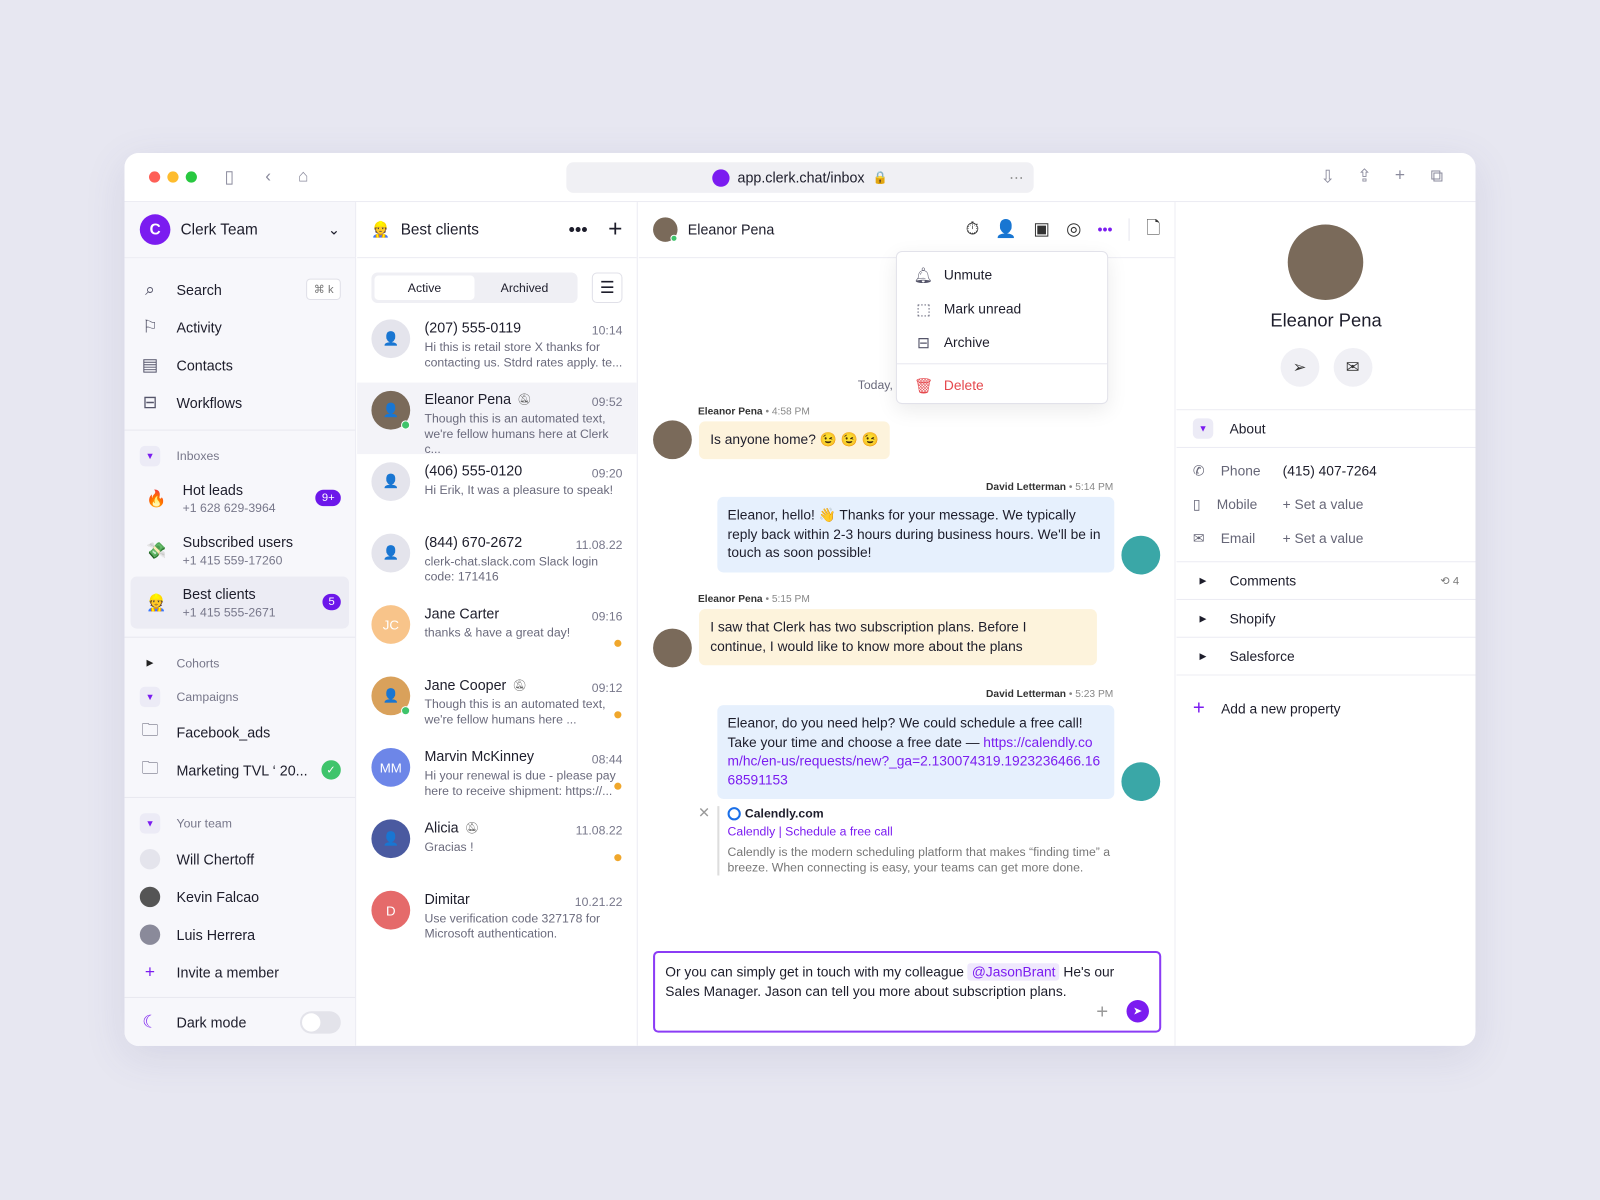 Image resolution: width=1600 pixels, height=1200 pixels. What do you see at coordinates (1326, 619) in the screenshot?
I see `section-shopify: ▶ Shopify` at bounding box center [1326, 619].